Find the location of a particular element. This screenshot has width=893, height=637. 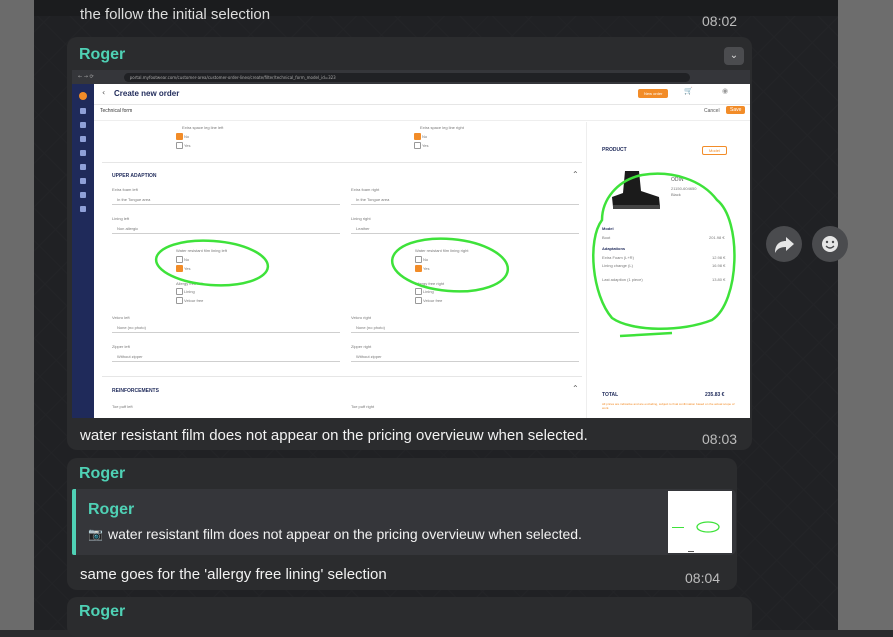

chevron-down-icon: ⌄ is located at coordinates (734, 56).